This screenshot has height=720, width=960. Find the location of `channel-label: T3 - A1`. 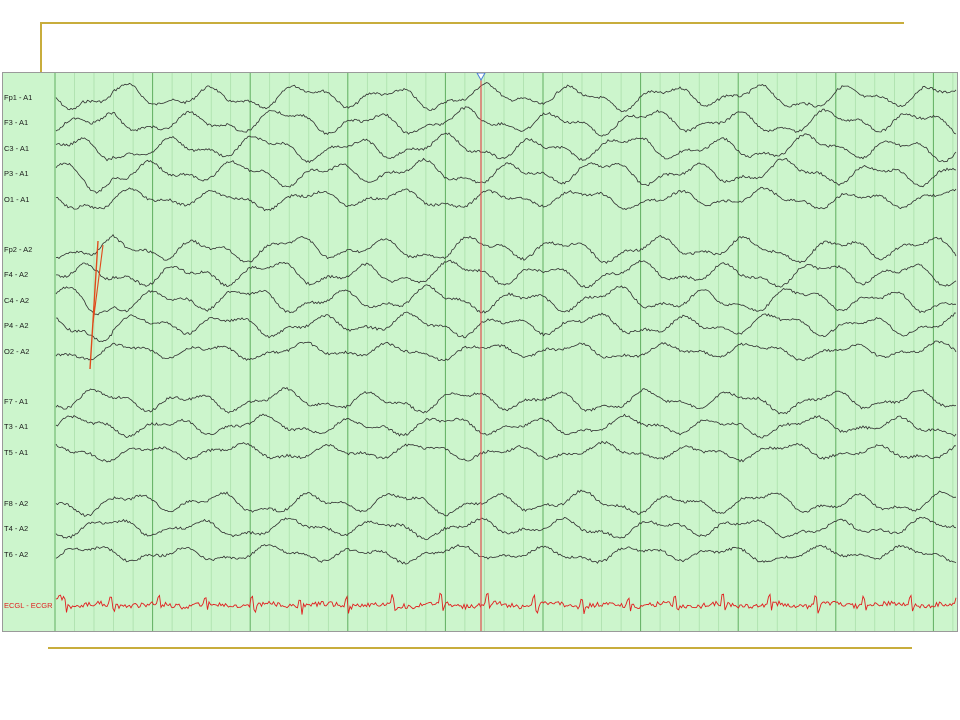

channel-label: T3 - A1 is located at coordinates (16, 426).